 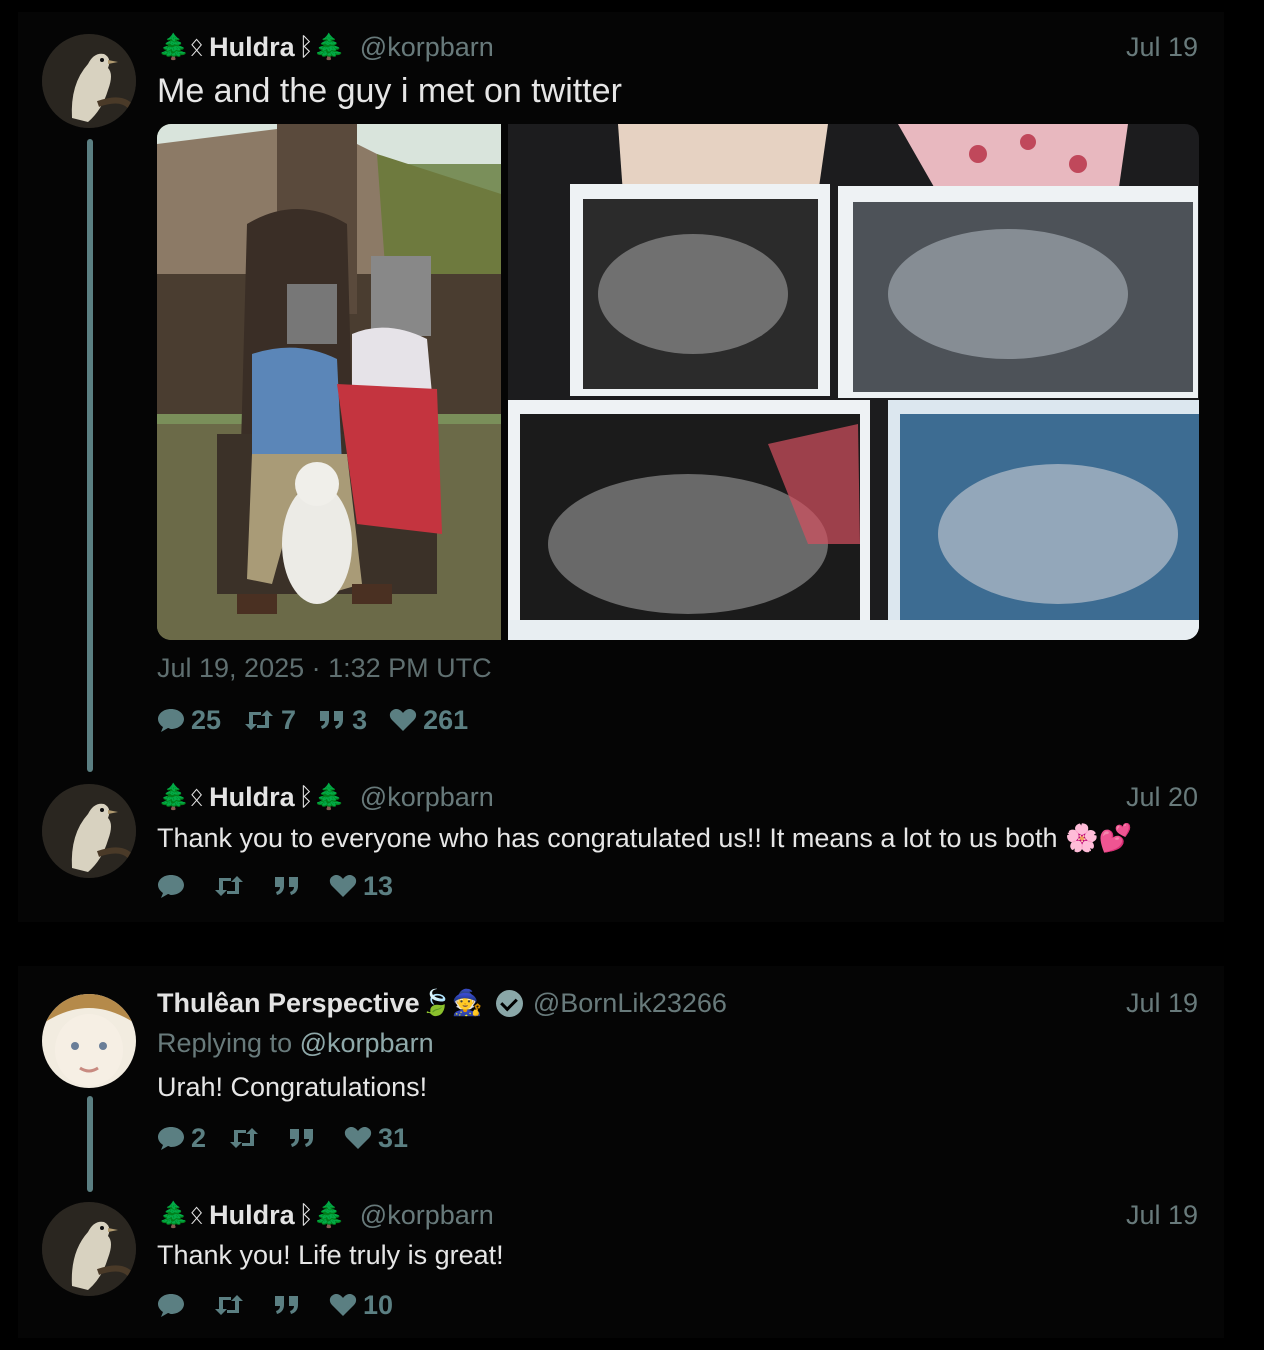 What do you see at coordinates (324, 668) in the screenshot?
I see `tweet-timestamp: Jul 19, 2025 · 1:32 PM UTC` at bounding box center [324, 668].